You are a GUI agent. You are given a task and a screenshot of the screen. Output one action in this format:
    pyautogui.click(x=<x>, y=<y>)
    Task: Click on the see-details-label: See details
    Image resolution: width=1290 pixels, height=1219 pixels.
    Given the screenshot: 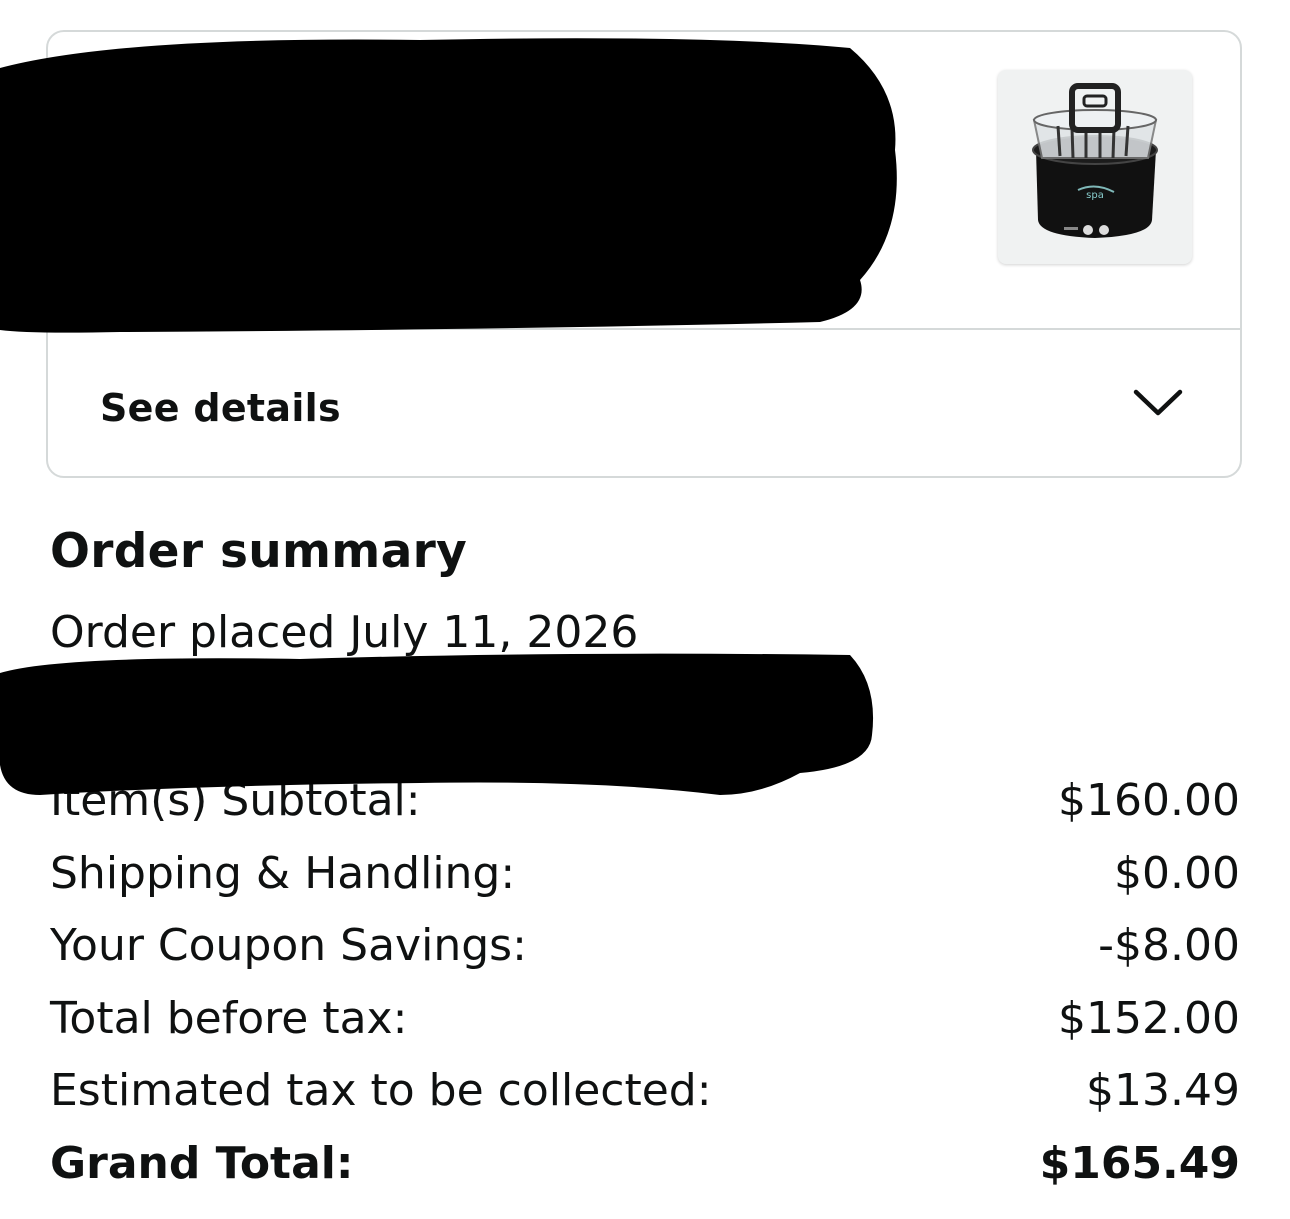 What is the action you would take?
    pyautogui.click(x=220, y=408)
    